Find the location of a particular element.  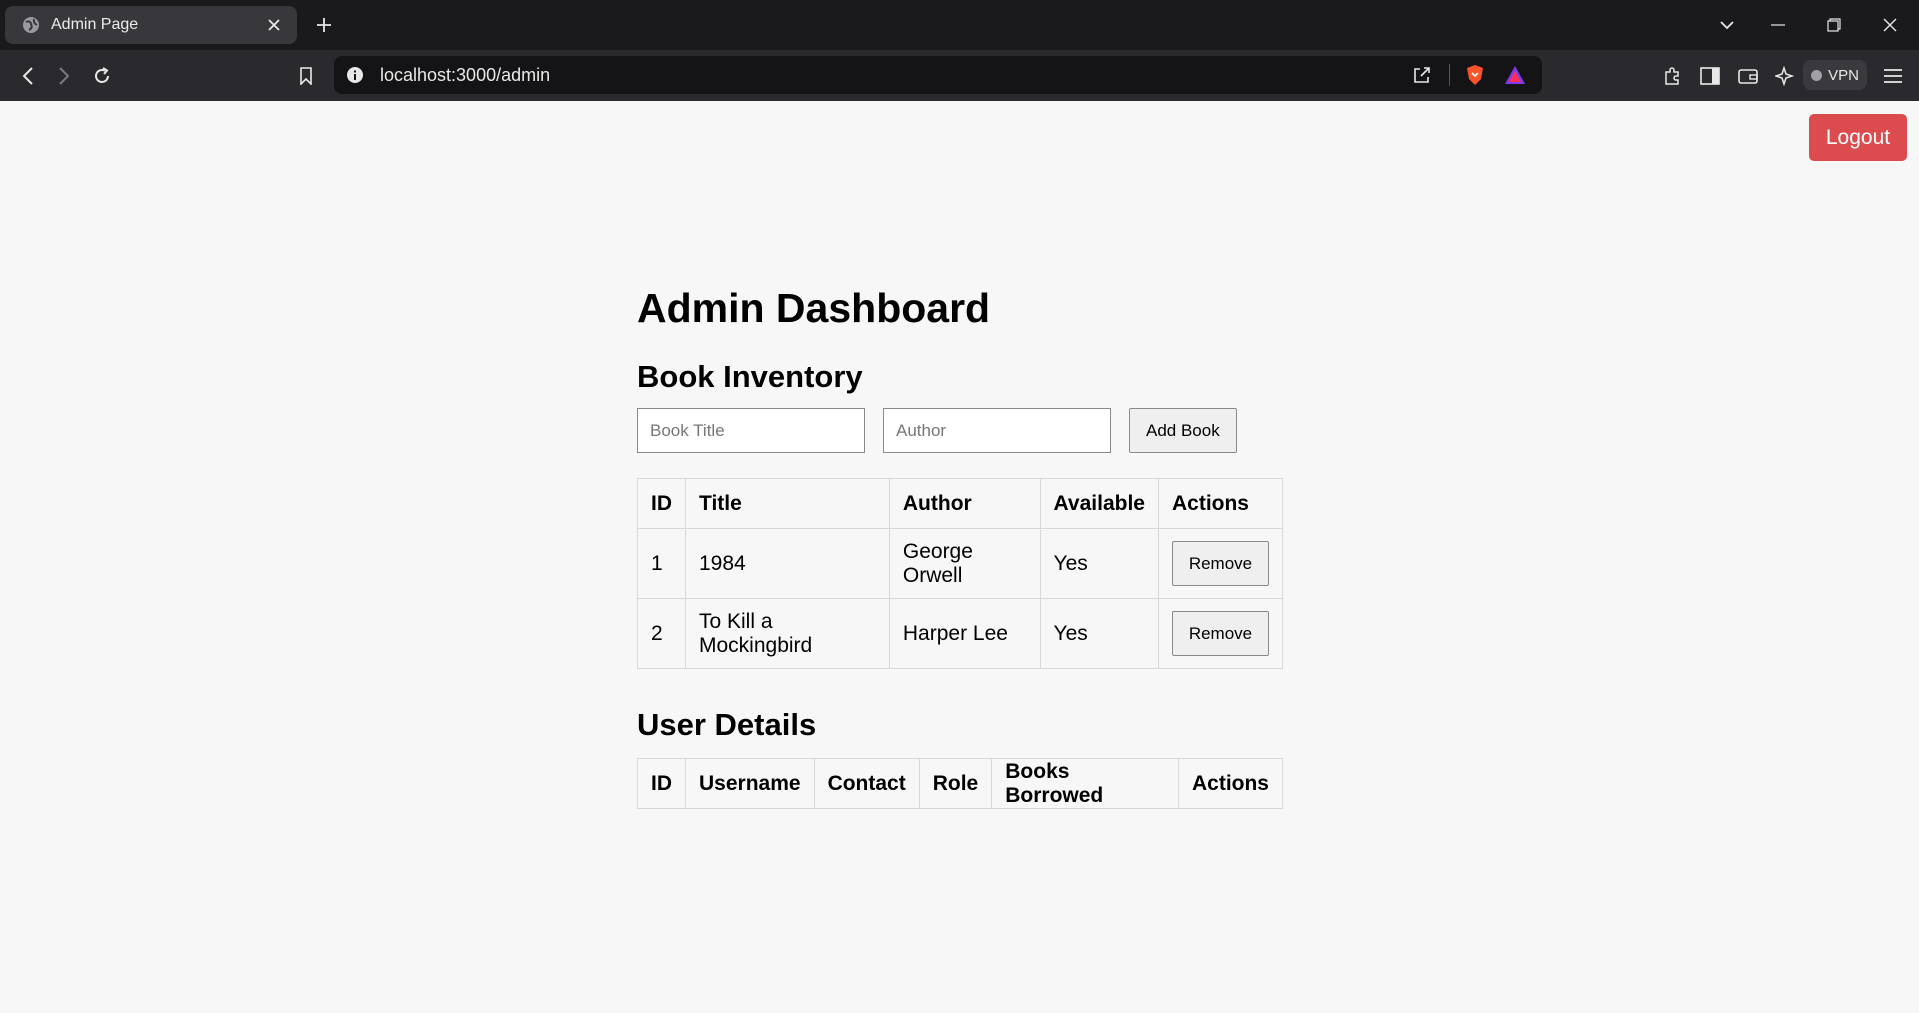

table-row: 1 1984 George Orwell Yes Remove is located at coordinates (960, 563).